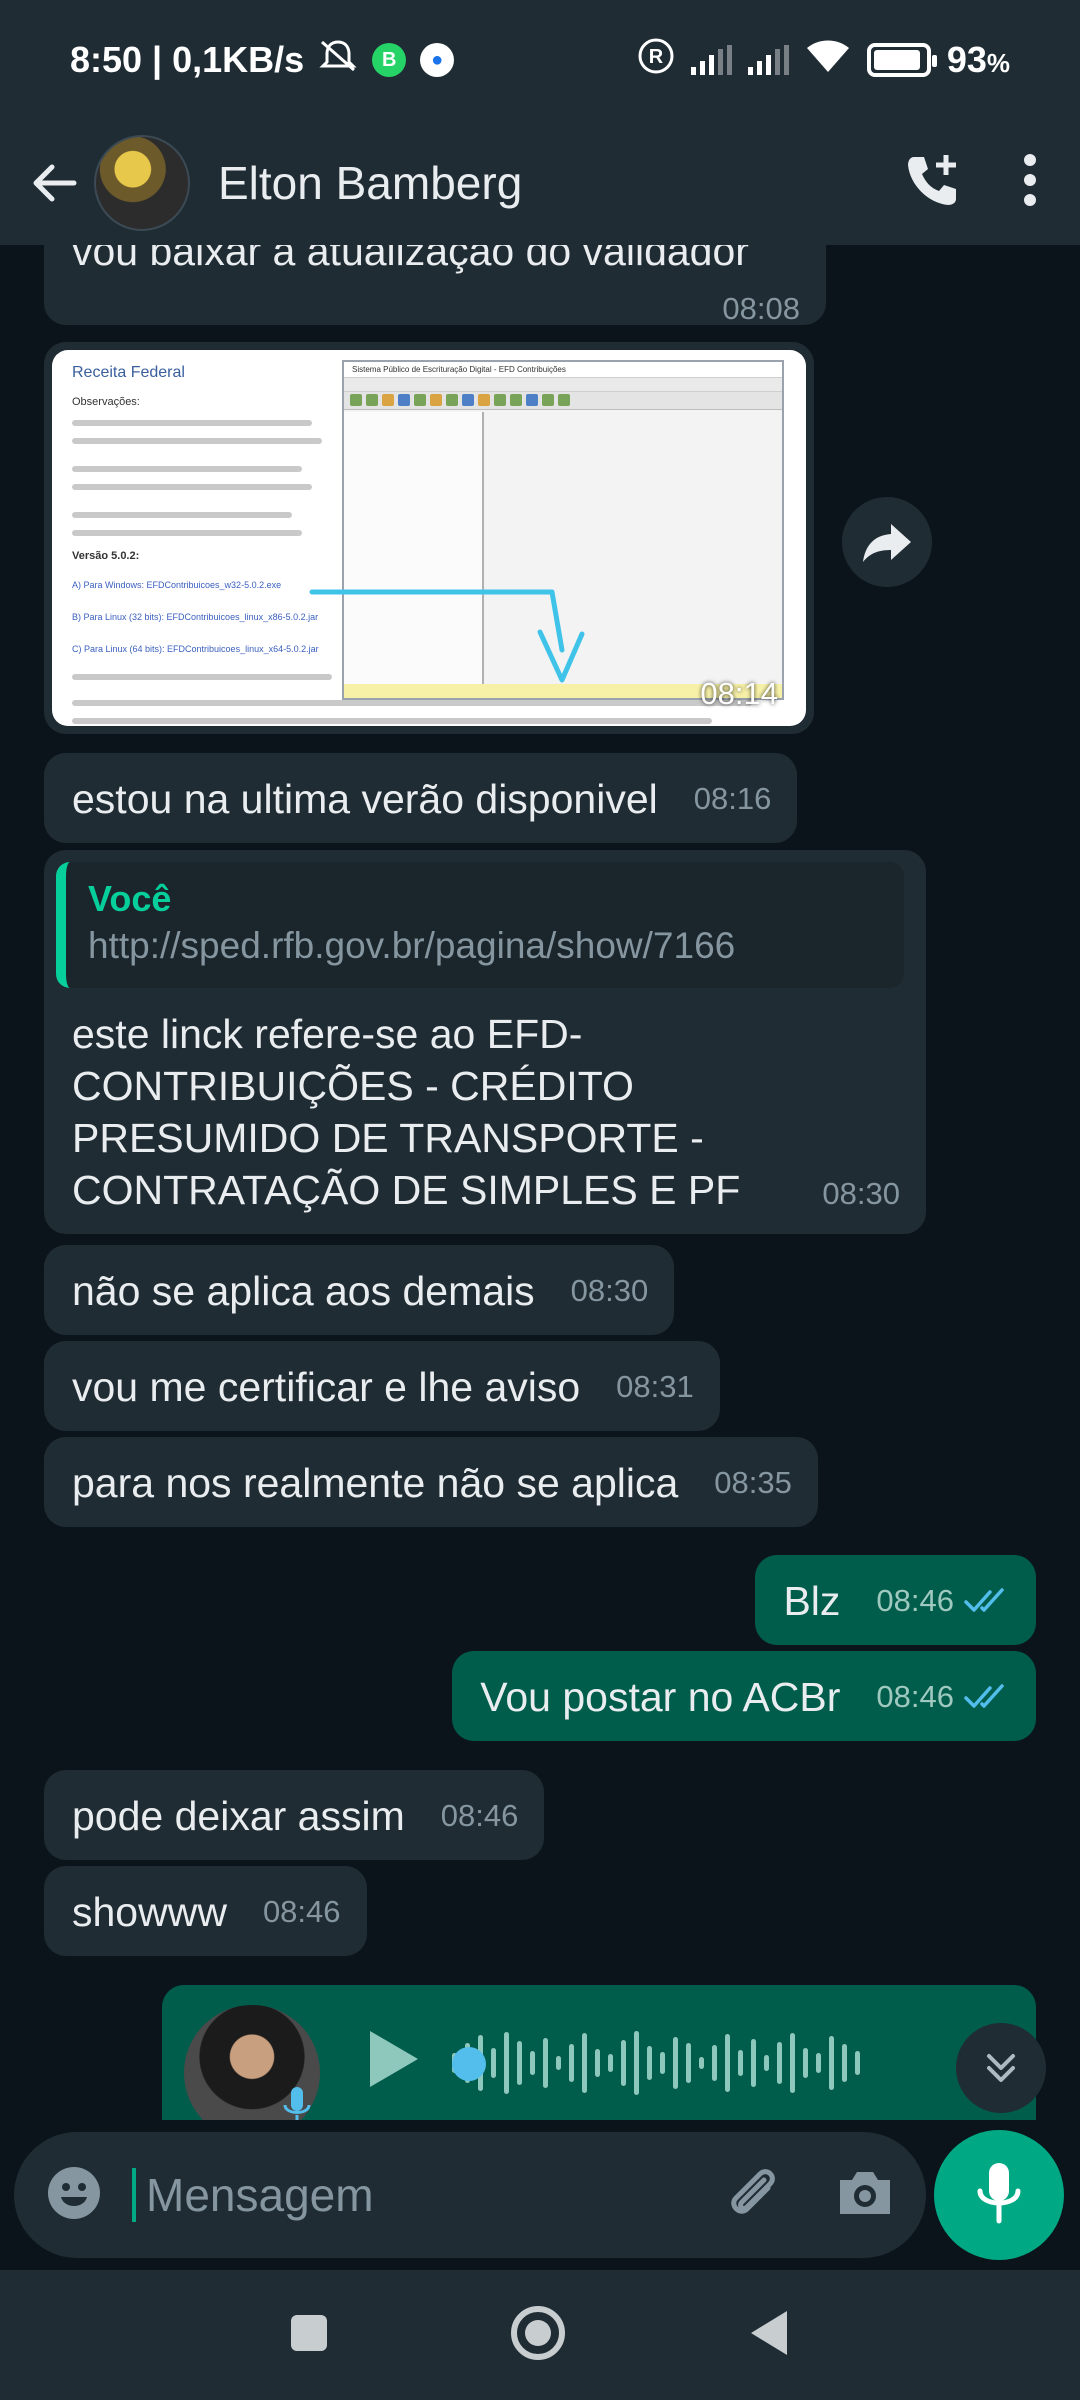 The width and height of the screenshot is (1080, 2400). Describe the element at coordinates (187, 59) in the screenshot. I see `status-time: 8:50 | 0,1KB/s` at that location.